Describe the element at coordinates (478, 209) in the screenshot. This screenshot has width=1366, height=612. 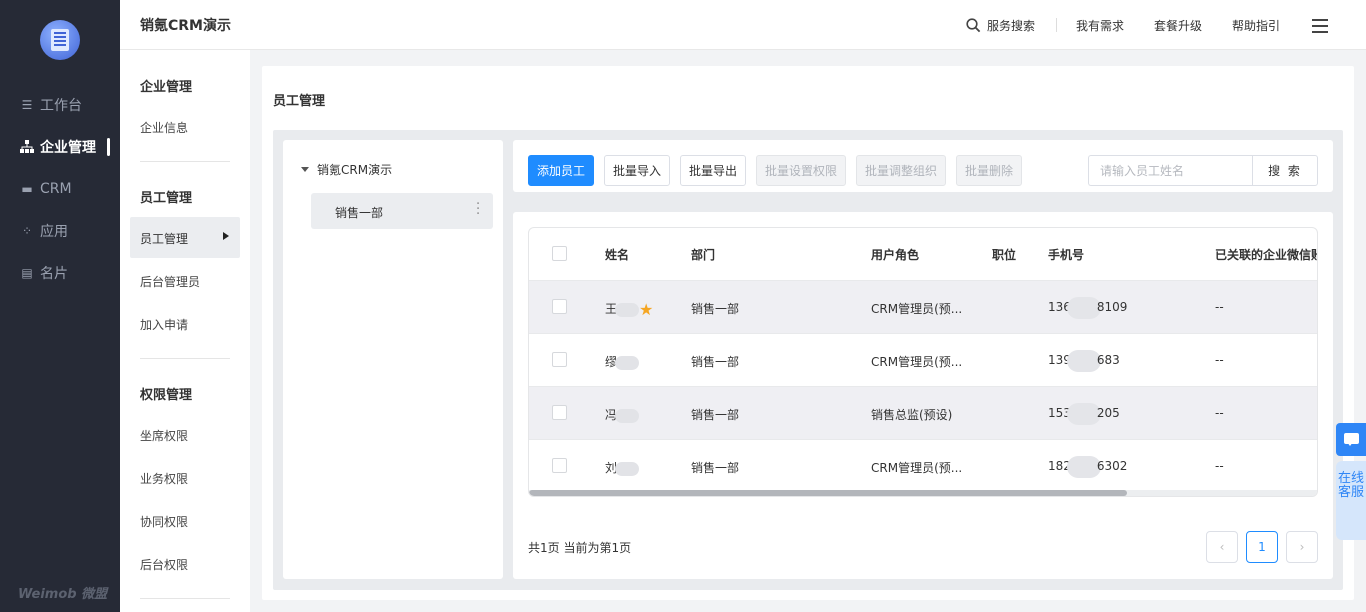
I see `more-vertical-icon: · · ·` at that location.